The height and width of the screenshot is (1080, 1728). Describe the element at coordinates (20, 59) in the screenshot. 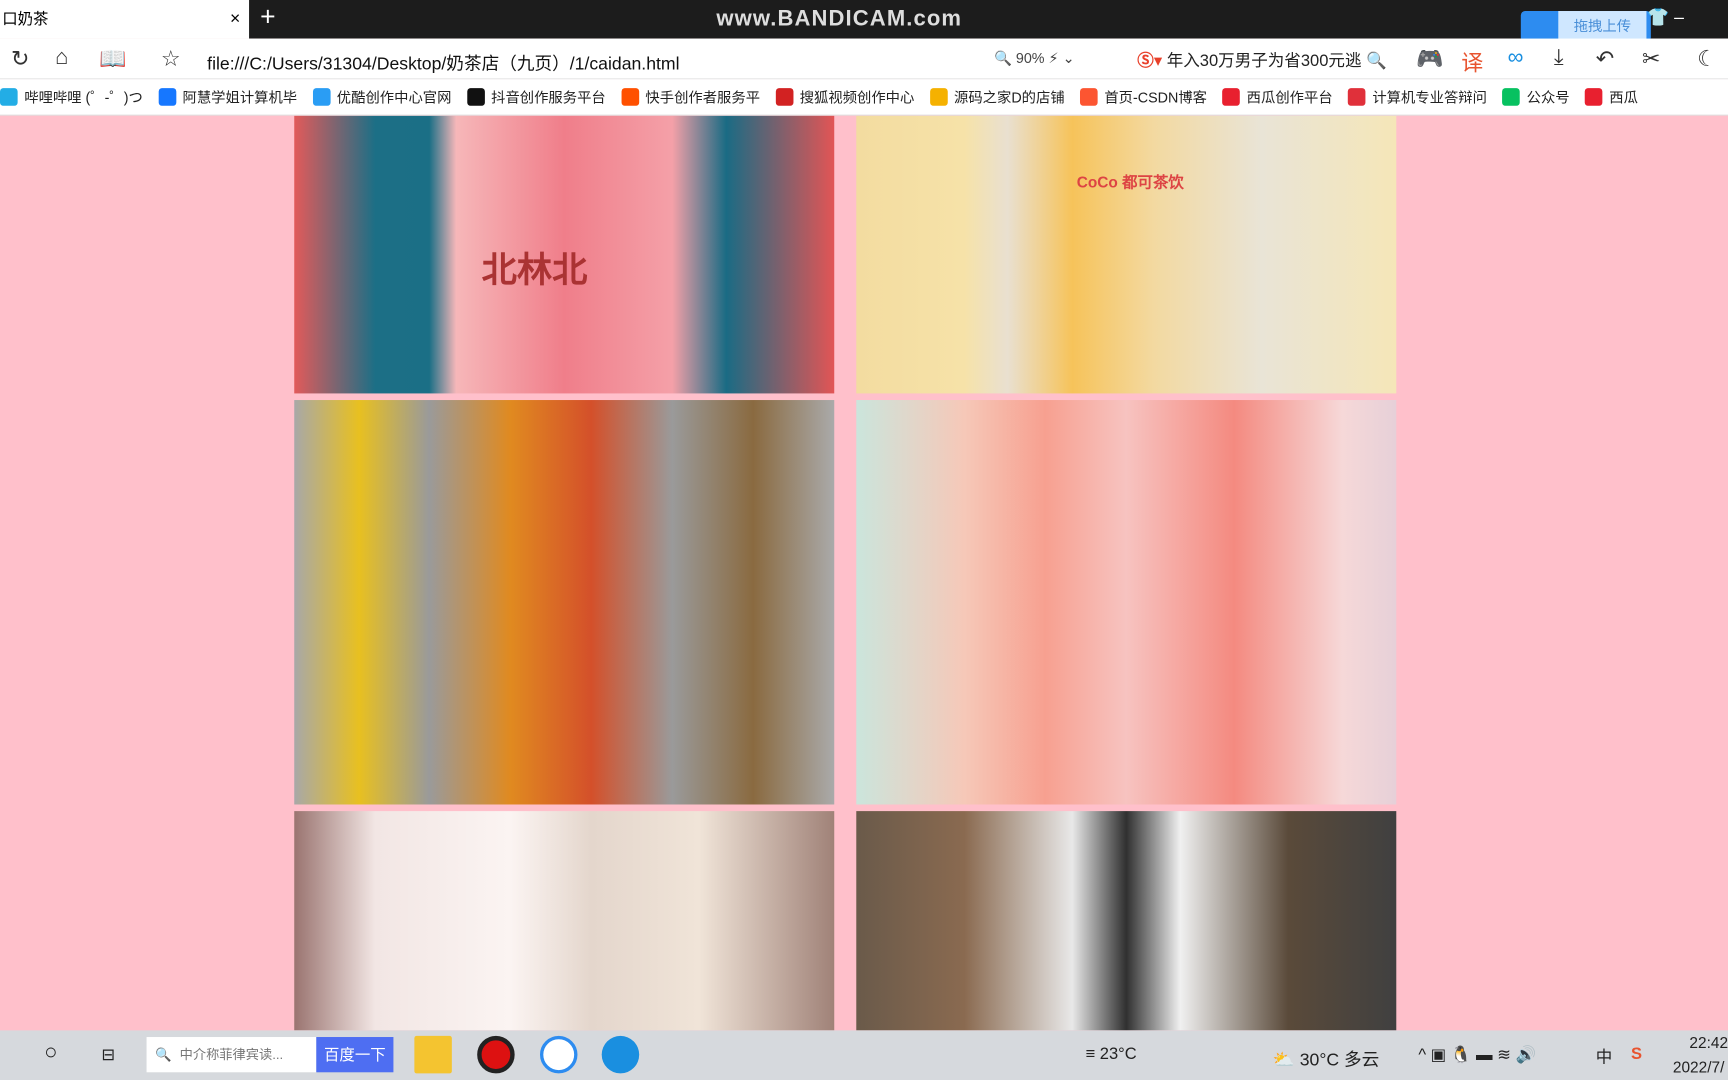

I see `refresh-icon: ↻` at that location.